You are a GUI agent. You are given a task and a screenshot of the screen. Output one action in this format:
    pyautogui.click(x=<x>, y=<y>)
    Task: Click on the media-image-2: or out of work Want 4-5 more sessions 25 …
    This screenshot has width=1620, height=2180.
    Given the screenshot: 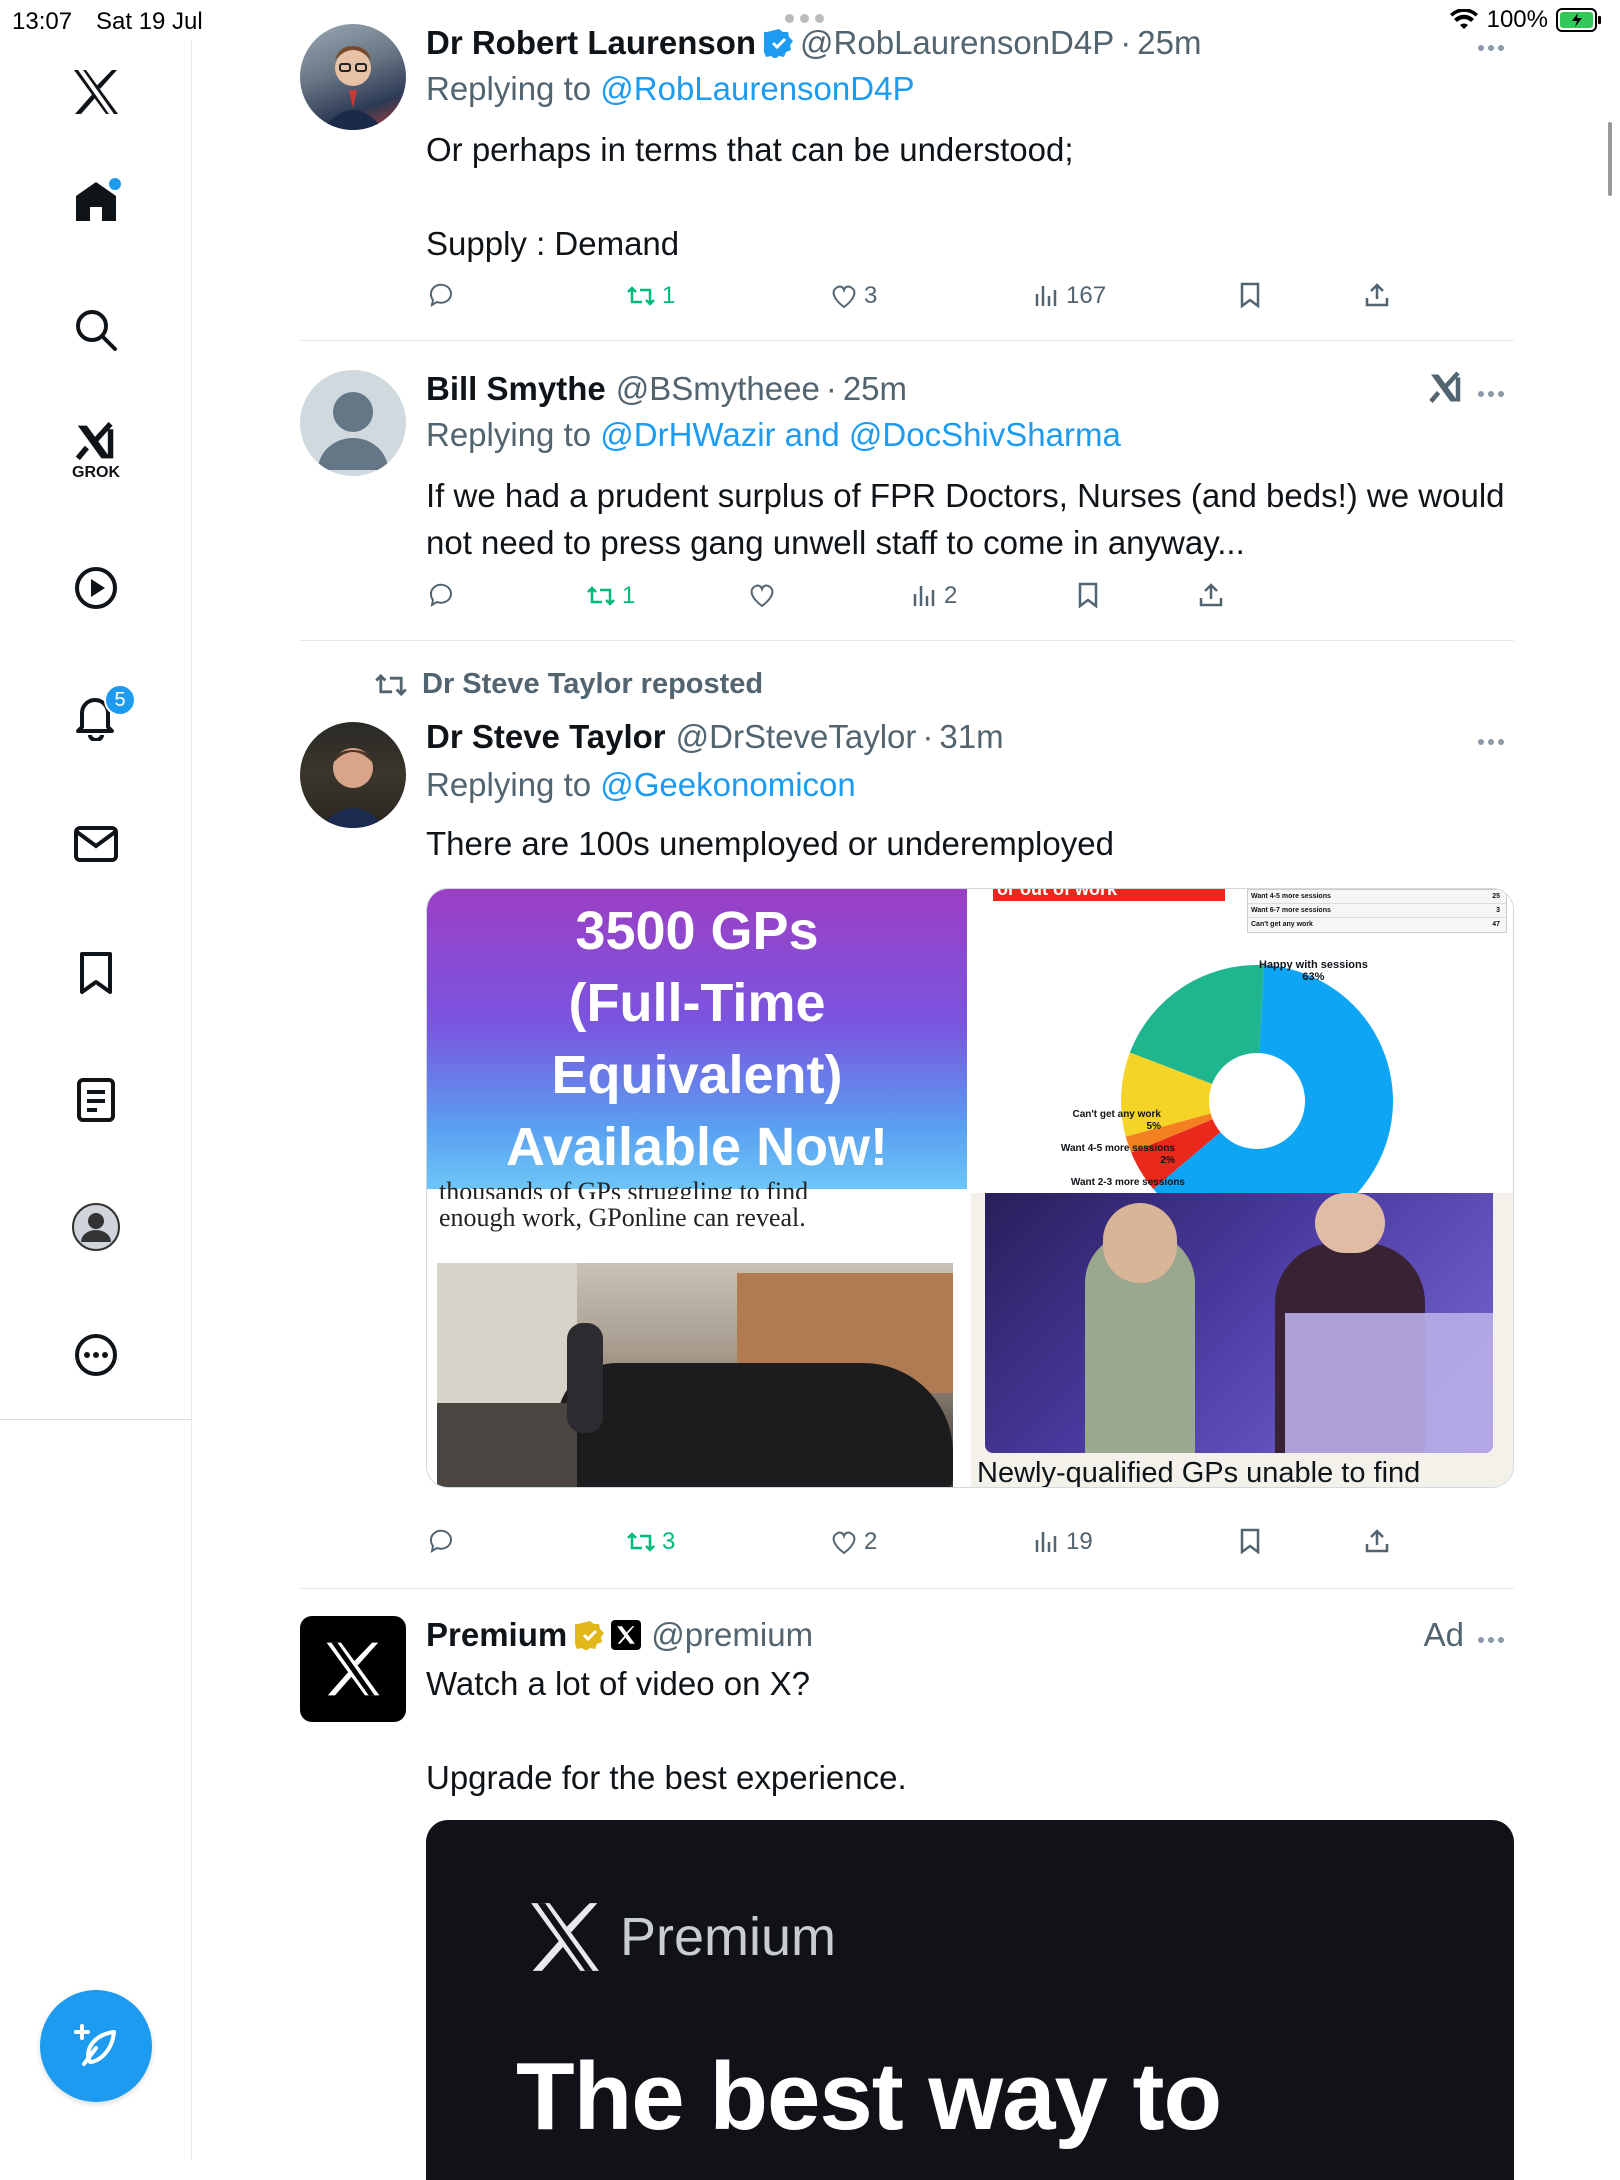 What is the action you would take?
    pyautogui.click(x=1242, y=1042)
    